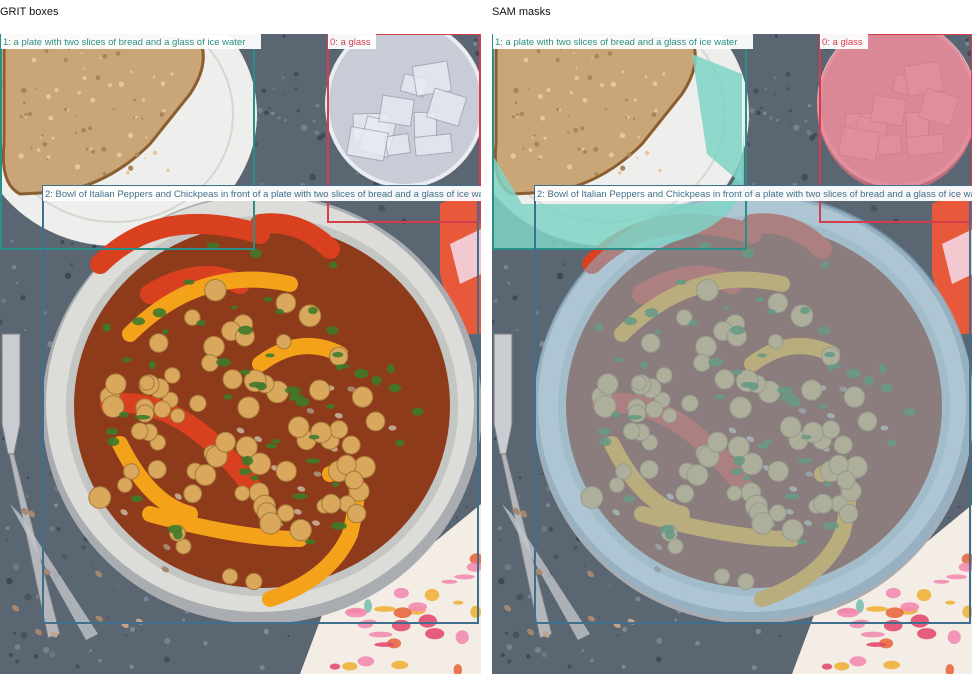 The image size is (972, 674). I want to click on panel-title: GRIT boxes, so click(29, 12).